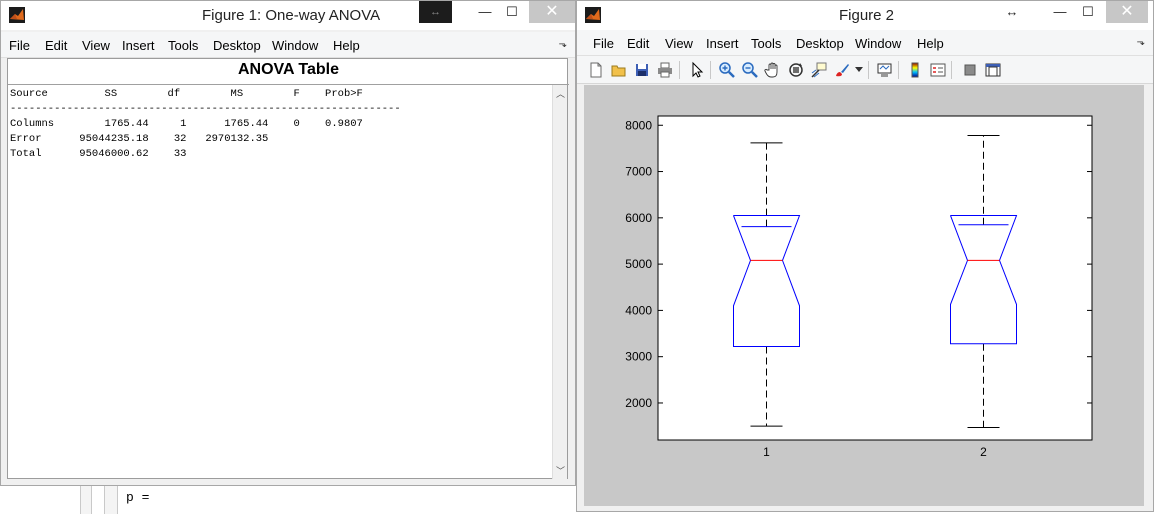 The image size is (1155, 514). Describe the element at coordinates (638, 310) in the screenshot. I see `y-tick-label: 4000` at that location.